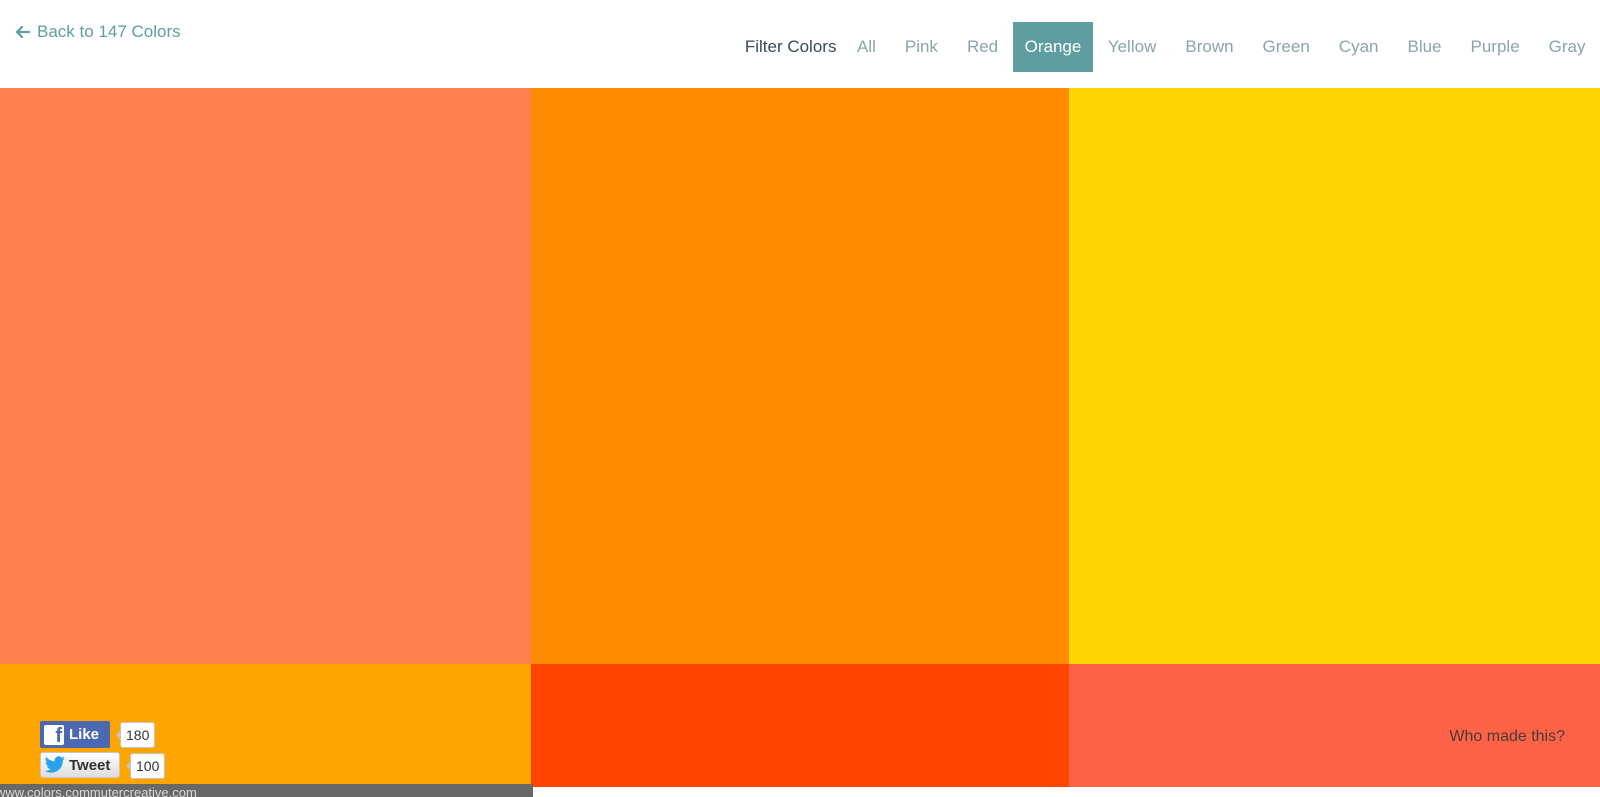 The height and width of the screenshot is (797, 1600). What do you see at coordinates (1495, 47) in the screenshot?
I see `filter-purple: Purple` at bounding box center [1495, 47].